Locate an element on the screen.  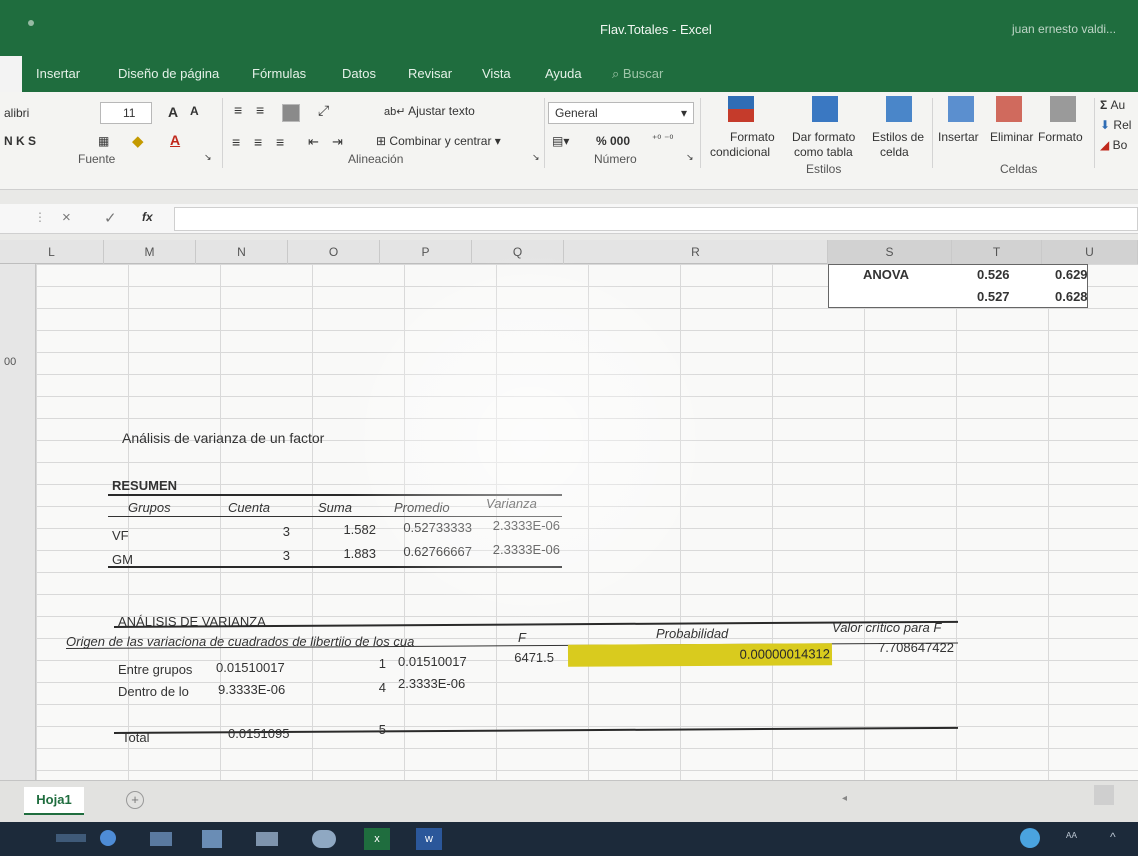
autosum-button: Σ Au is located at coordinates (1112, 105).